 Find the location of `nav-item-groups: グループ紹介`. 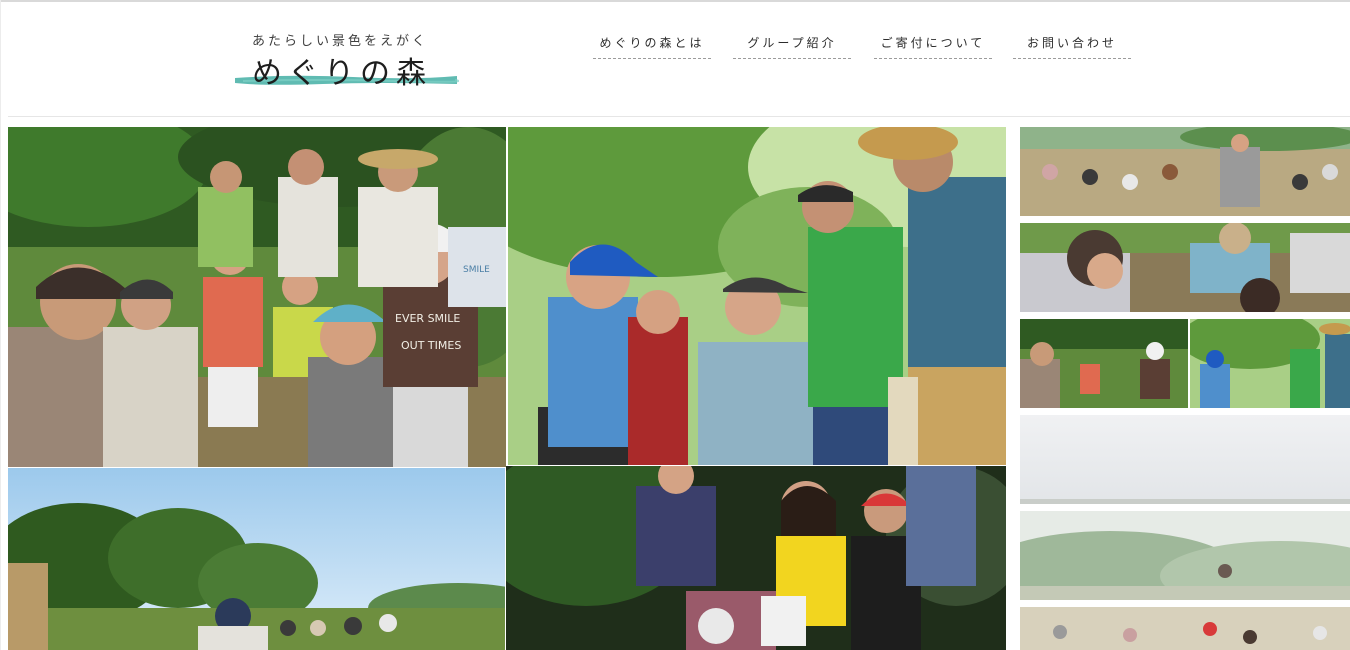

nav-item-groups: グループ紹介 is located at coordinates (792, 45).